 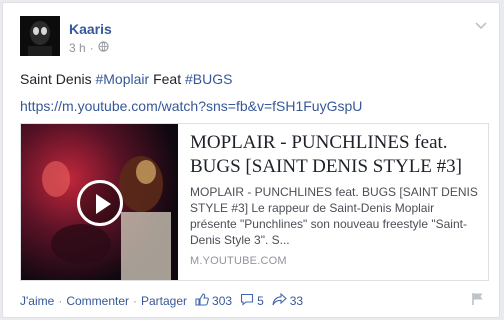 I want to click on shares-count: 33, so click(x=288, y=300).